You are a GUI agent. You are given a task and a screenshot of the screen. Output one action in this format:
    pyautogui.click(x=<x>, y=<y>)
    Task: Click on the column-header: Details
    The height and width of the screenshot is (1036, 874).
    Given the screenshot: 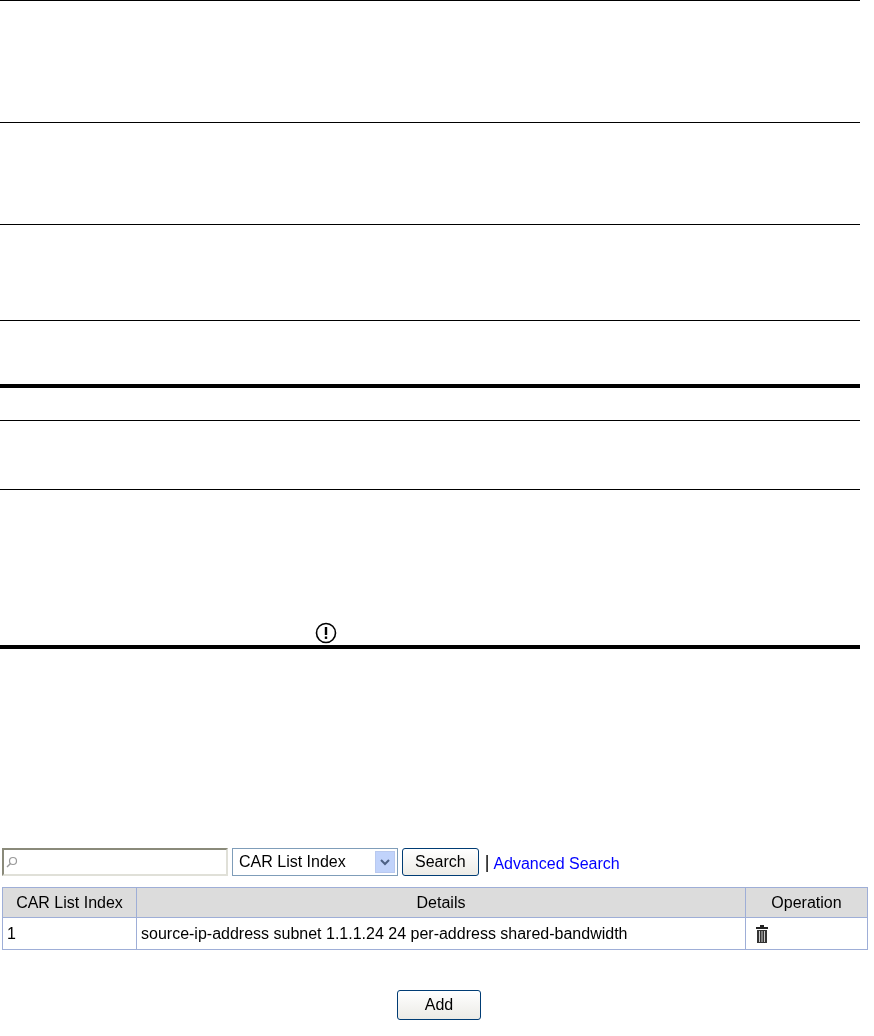 What is the action you would take?
    pyautogui.click(x=441, y=902)
    